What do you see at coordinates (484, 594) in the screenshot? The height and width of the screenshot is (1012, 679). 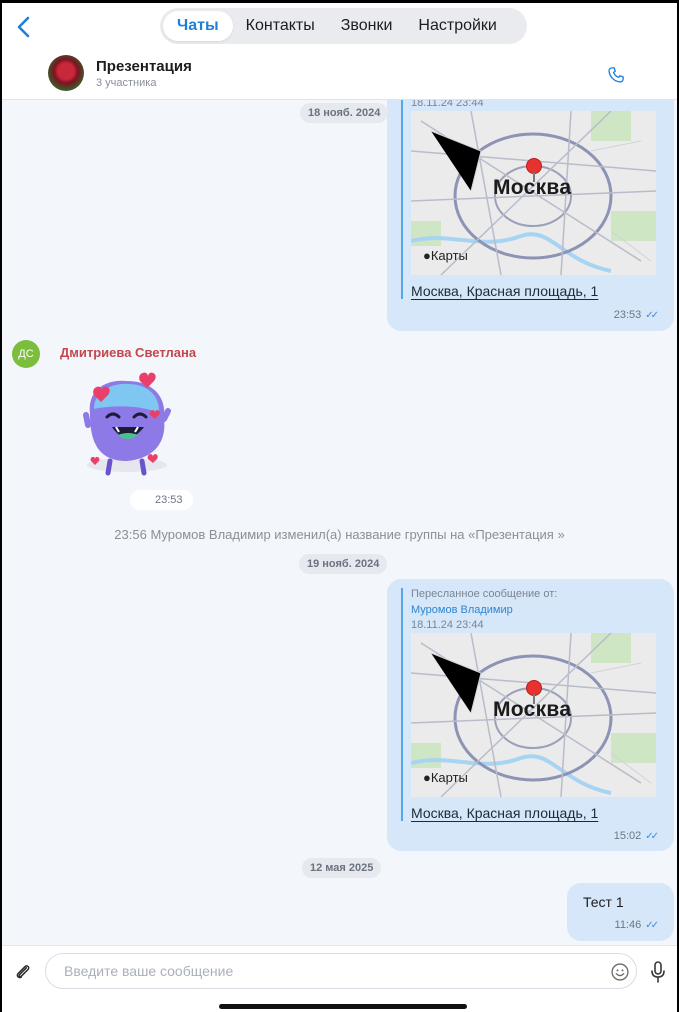 I see `forward-label: Пересланное сообщение от:` at bounding box center [484, 594].